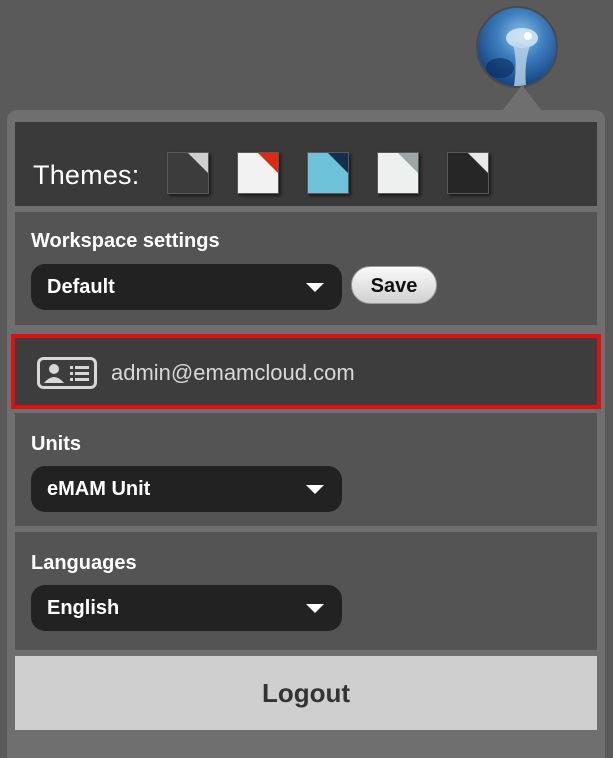  I want to click on workspace-select: Default, so click(186, 287).